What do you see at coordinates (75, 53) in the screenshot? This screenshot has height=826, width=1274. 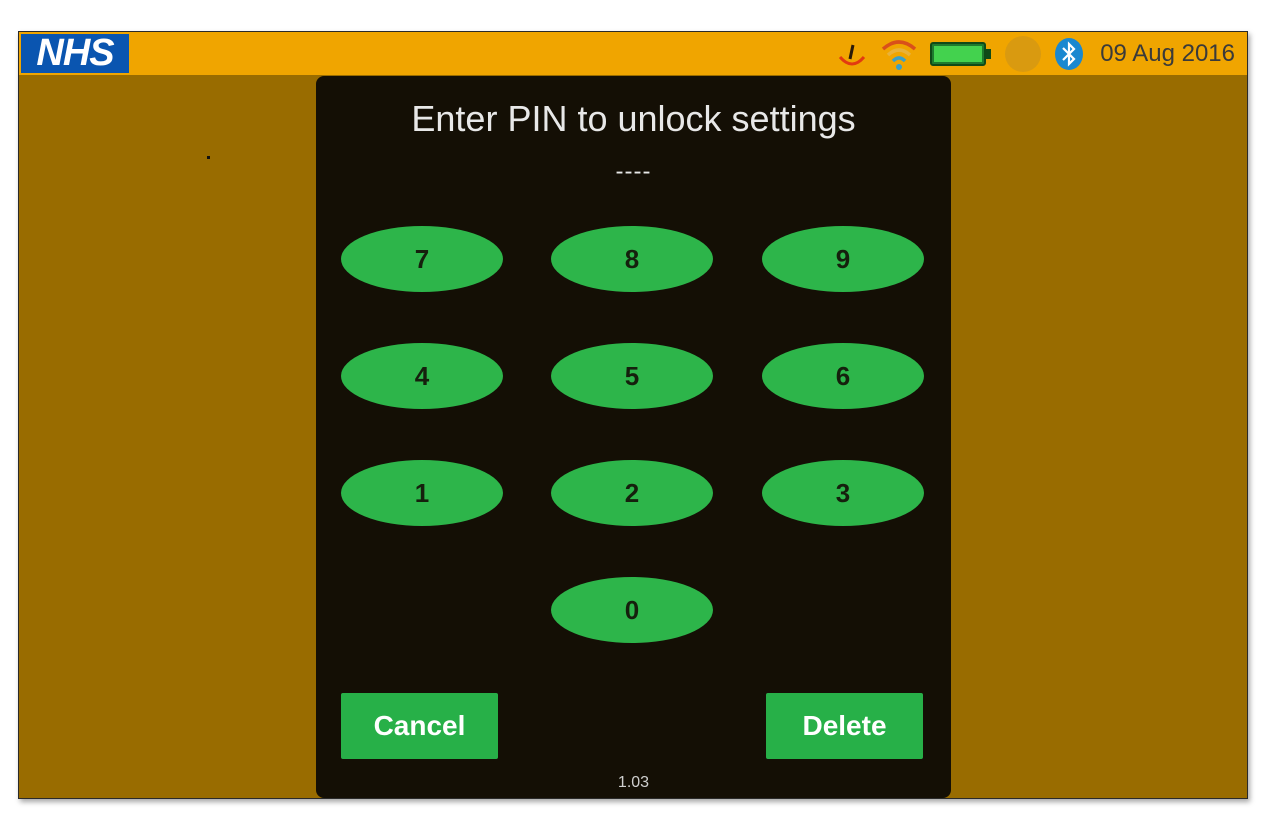 I see `nhs-logo: NHS` at bounding box center [75, 53].